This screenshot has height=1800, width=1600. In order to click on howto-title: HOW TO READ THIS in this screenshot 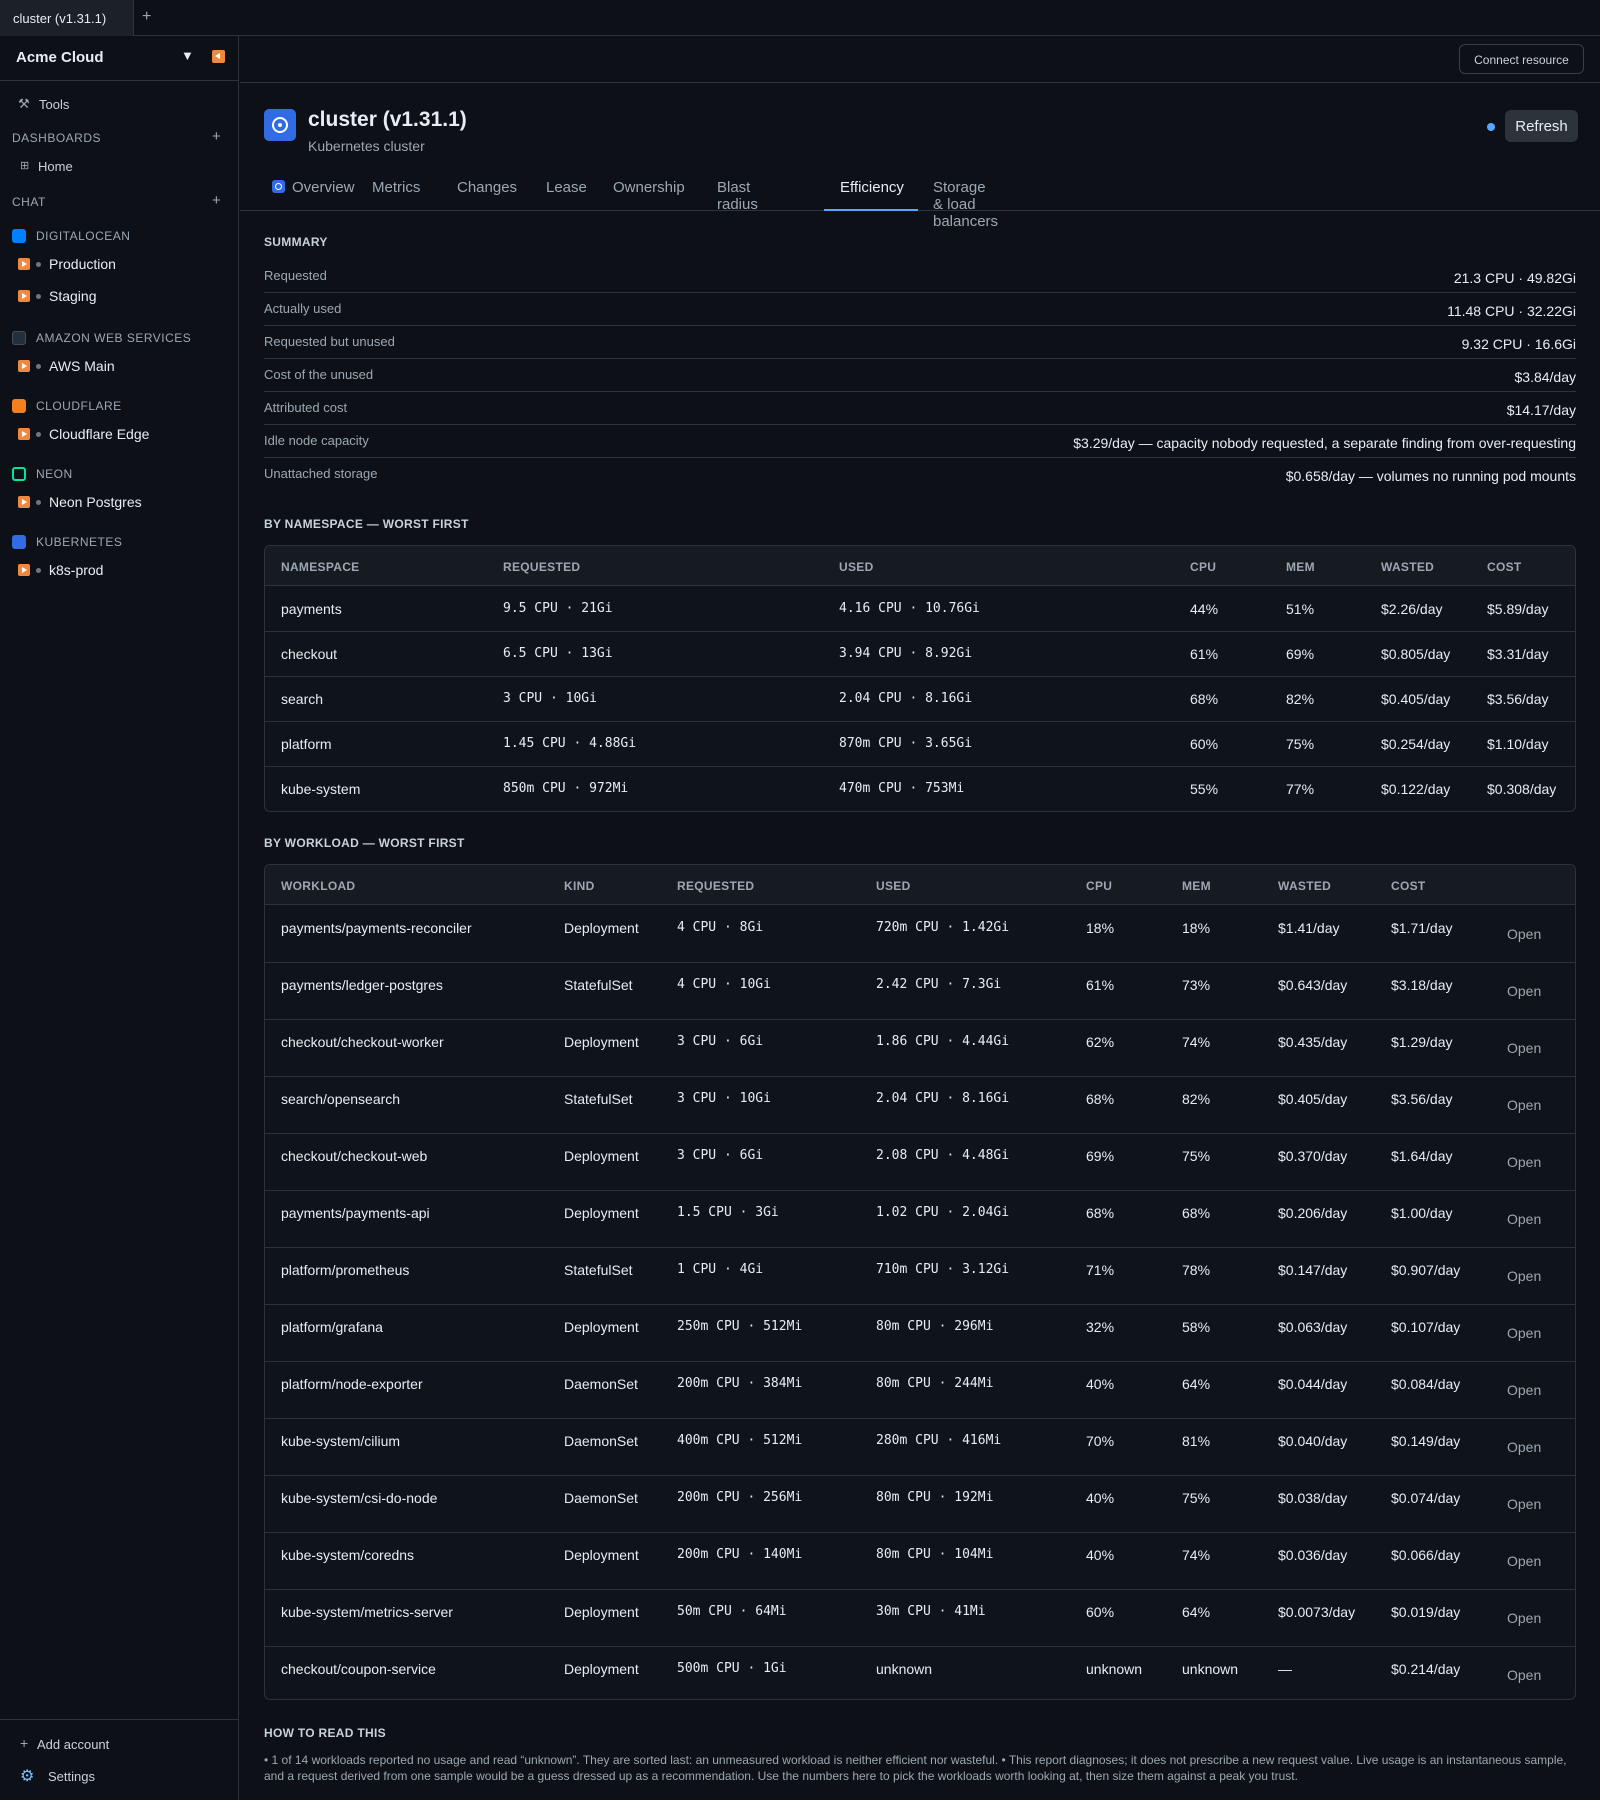, I will do `click(325, 1733)`.